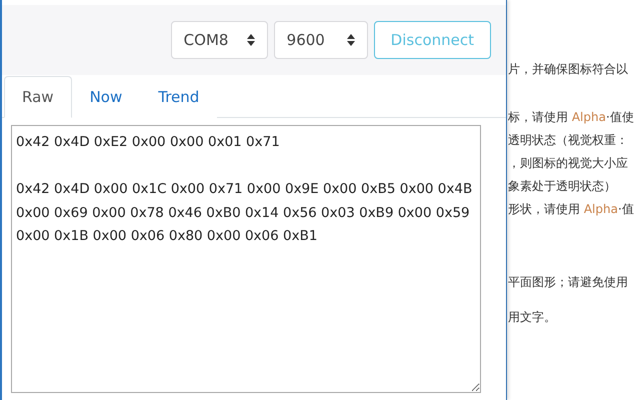  I want to click on port-select: COM8, so click(219, 40).